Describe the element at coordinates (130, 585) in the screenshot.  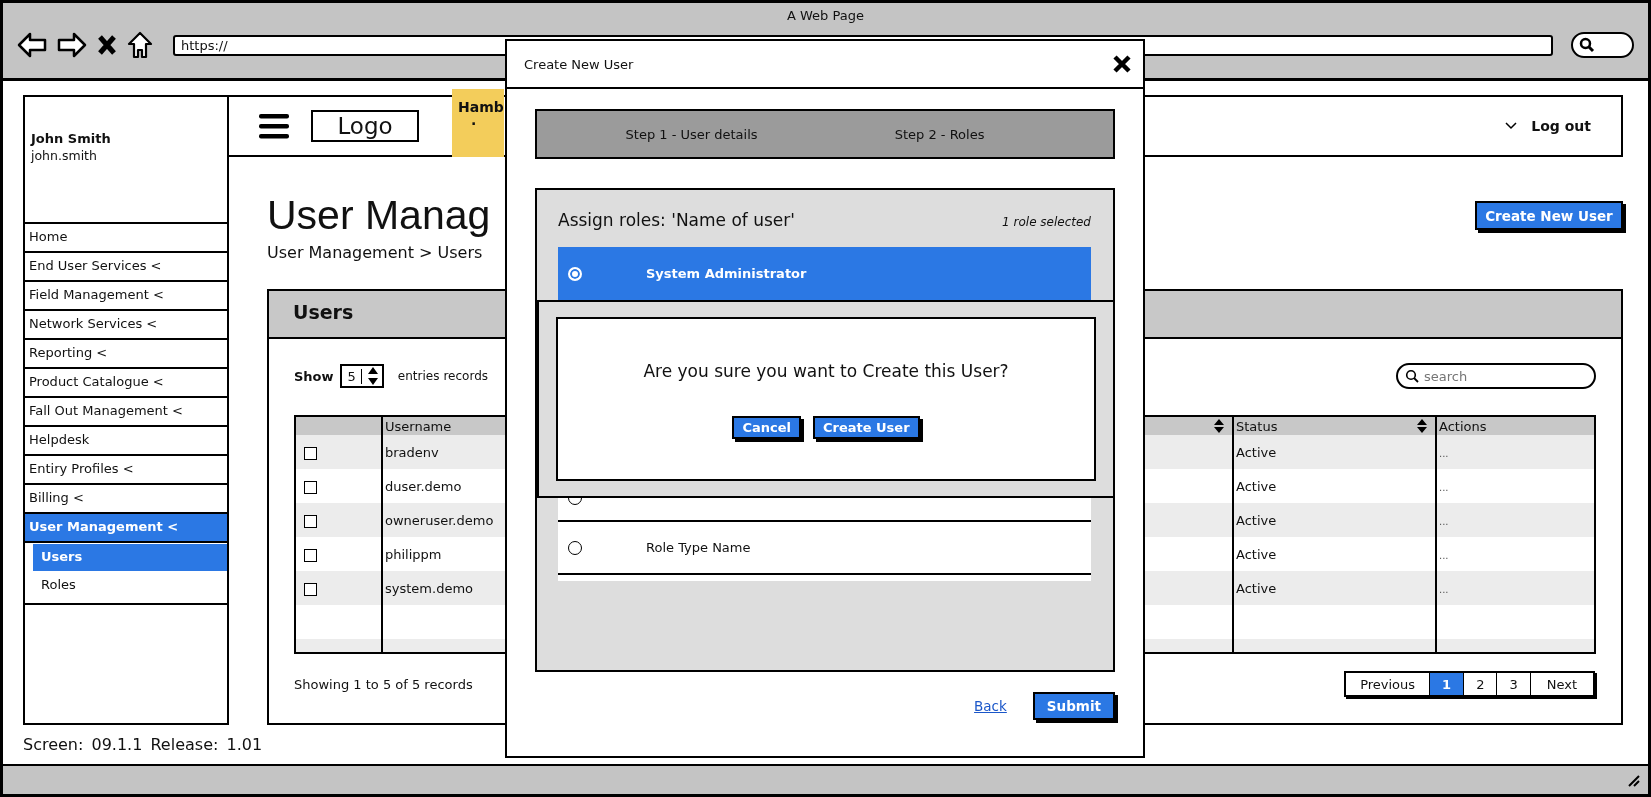
I see `sidebar-subitem: Roles` at that location.